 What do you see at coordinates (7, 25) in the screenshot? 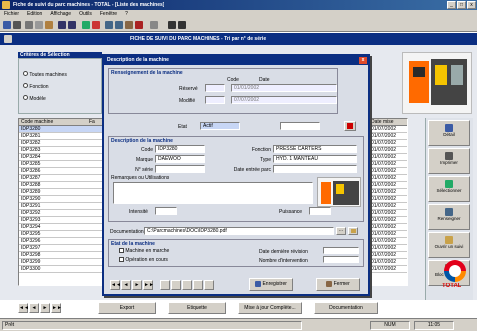
I see `save-icon` at bounding box center [7, 25].